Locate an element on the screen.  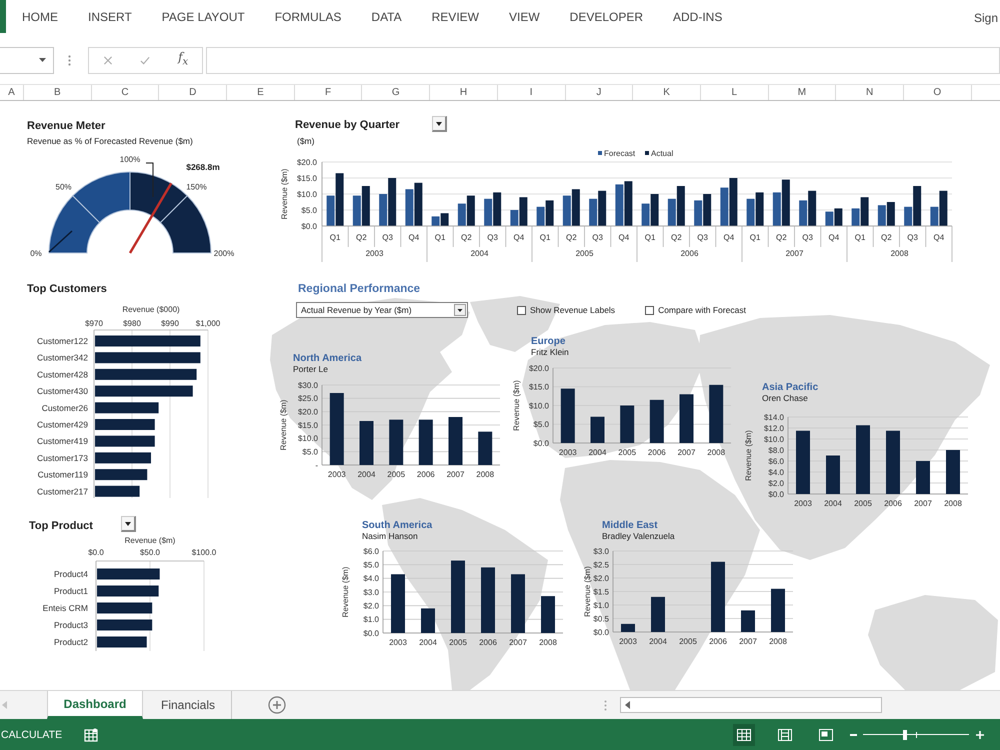
column-header: C is located at coordinates (126, 92).